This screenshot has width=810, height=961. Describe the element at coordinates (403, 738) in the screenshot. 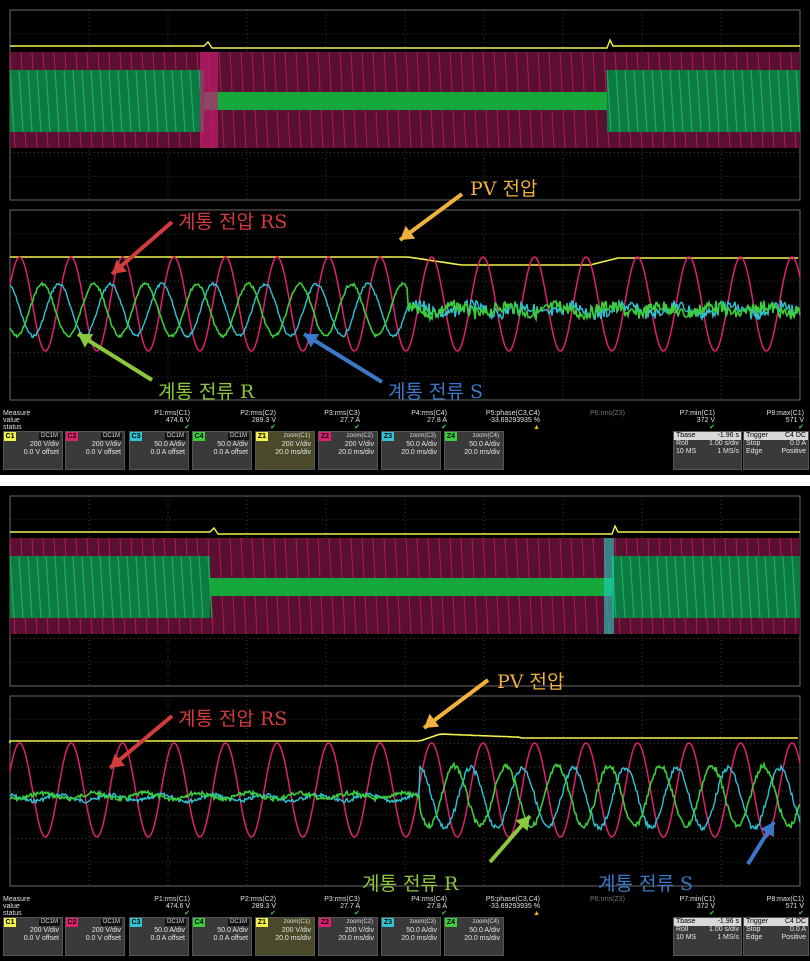

I see `pv-voltage-trace` at that location.